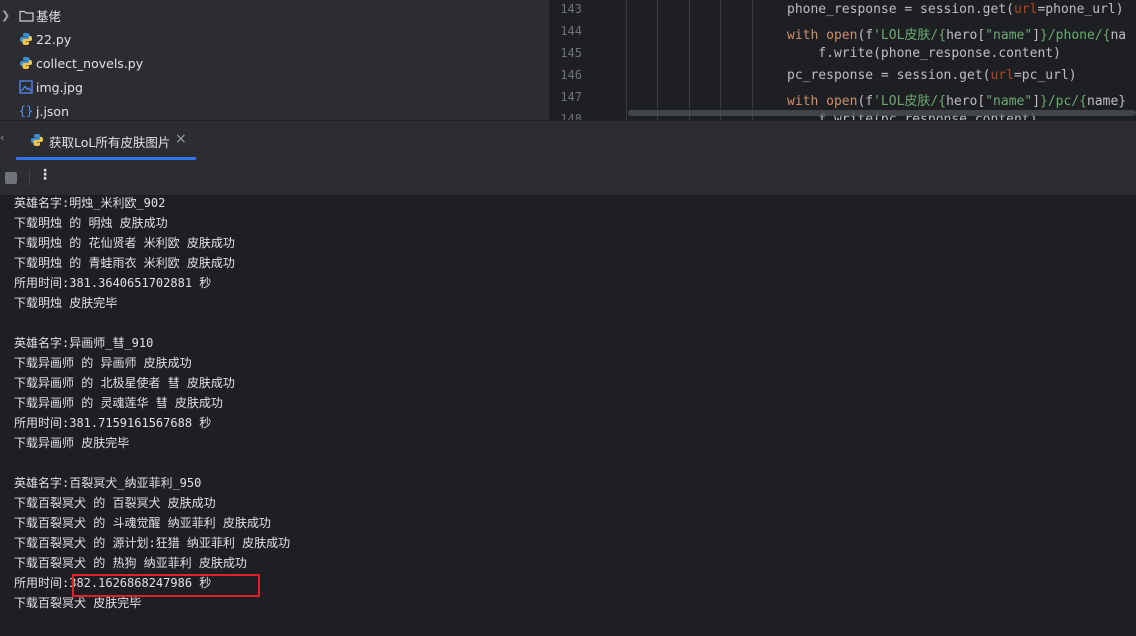 The image size is (1136, 636). I want to click on line-number: 148, so click(571, 116).